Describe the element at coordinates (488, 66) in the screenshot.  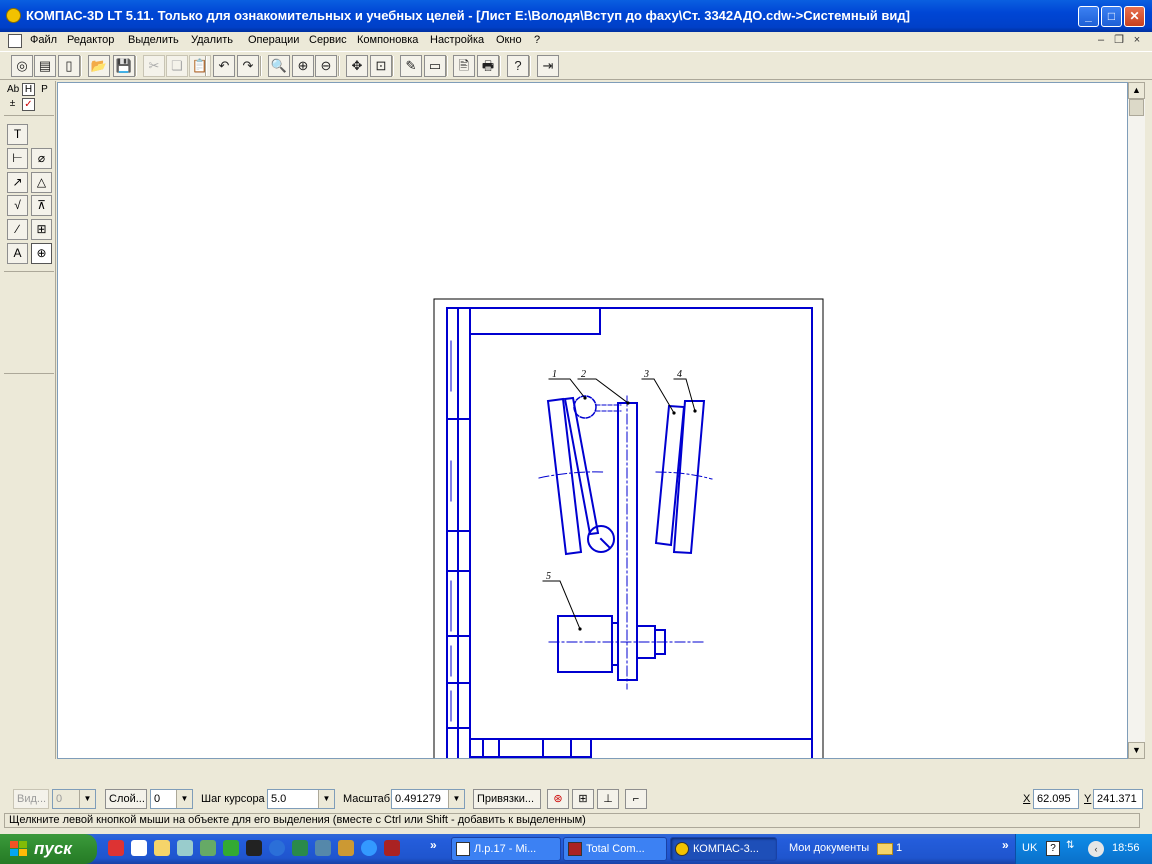
I see `print-icon: 🖶` at that location.